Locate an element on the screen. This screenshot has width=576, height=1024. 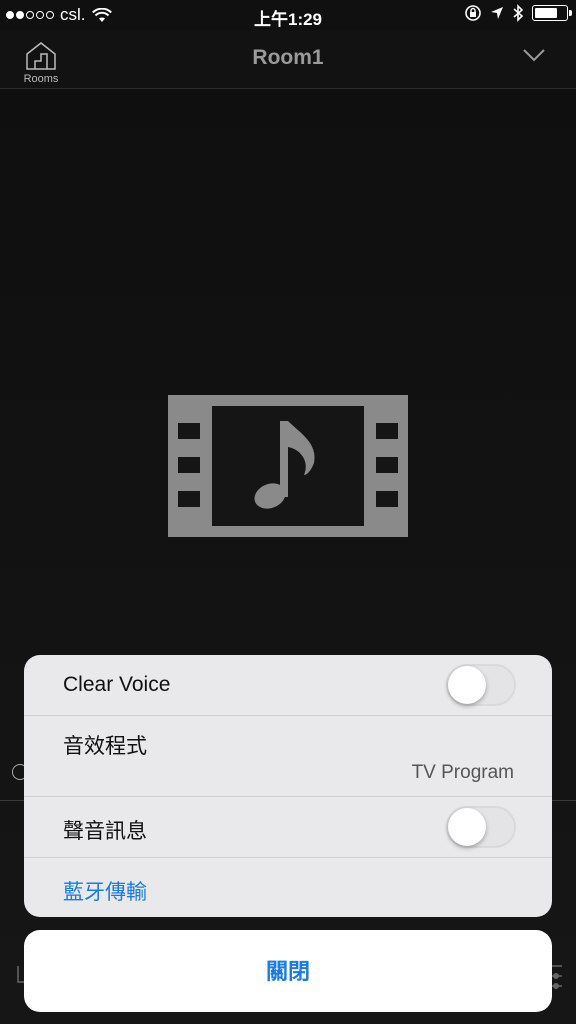
sound-program-label: 音效程式 is located at coordinates (105, 746).